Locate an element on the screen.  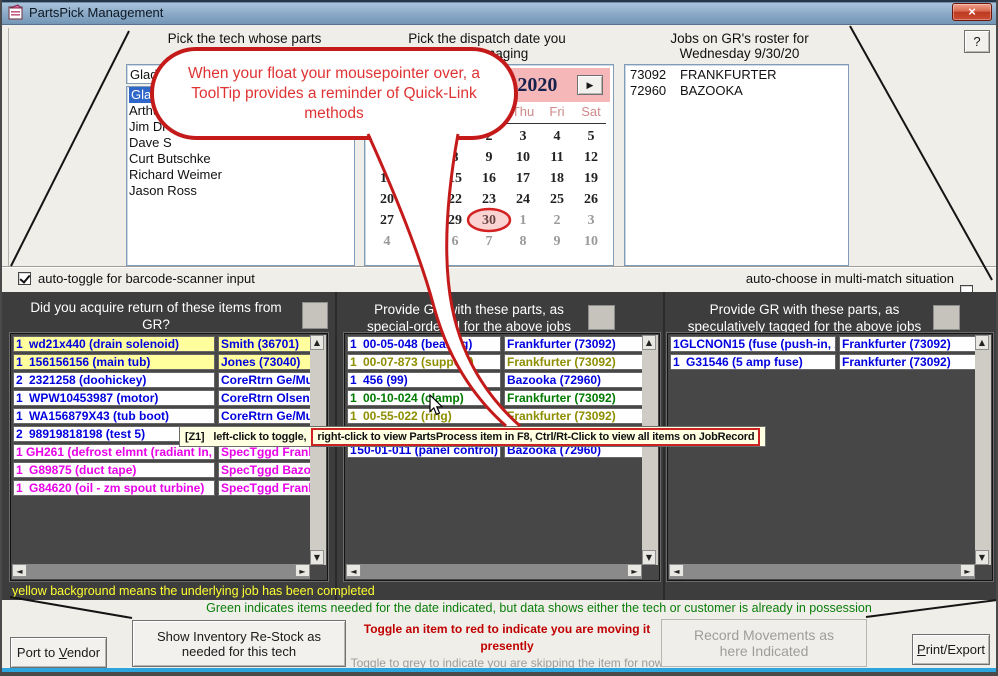
tech-list-item: Jason Ross is located at coordinates (240, 191).